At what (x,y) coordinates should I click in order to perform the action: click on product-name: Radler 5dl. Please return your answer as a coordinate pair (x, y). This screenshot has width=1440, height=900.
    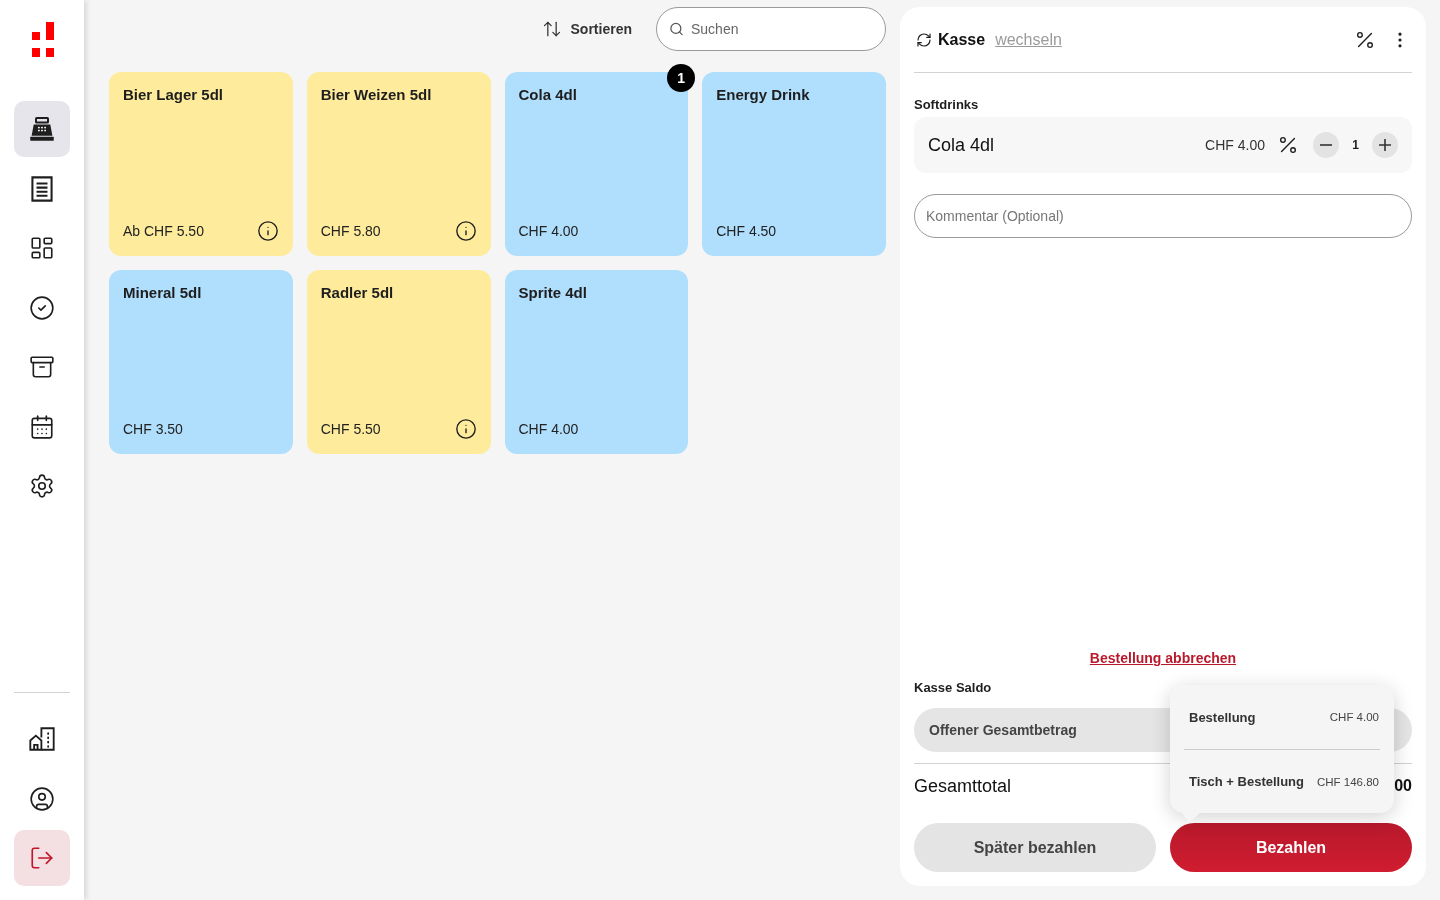
    Looking at the image, I should click on (357, 293).